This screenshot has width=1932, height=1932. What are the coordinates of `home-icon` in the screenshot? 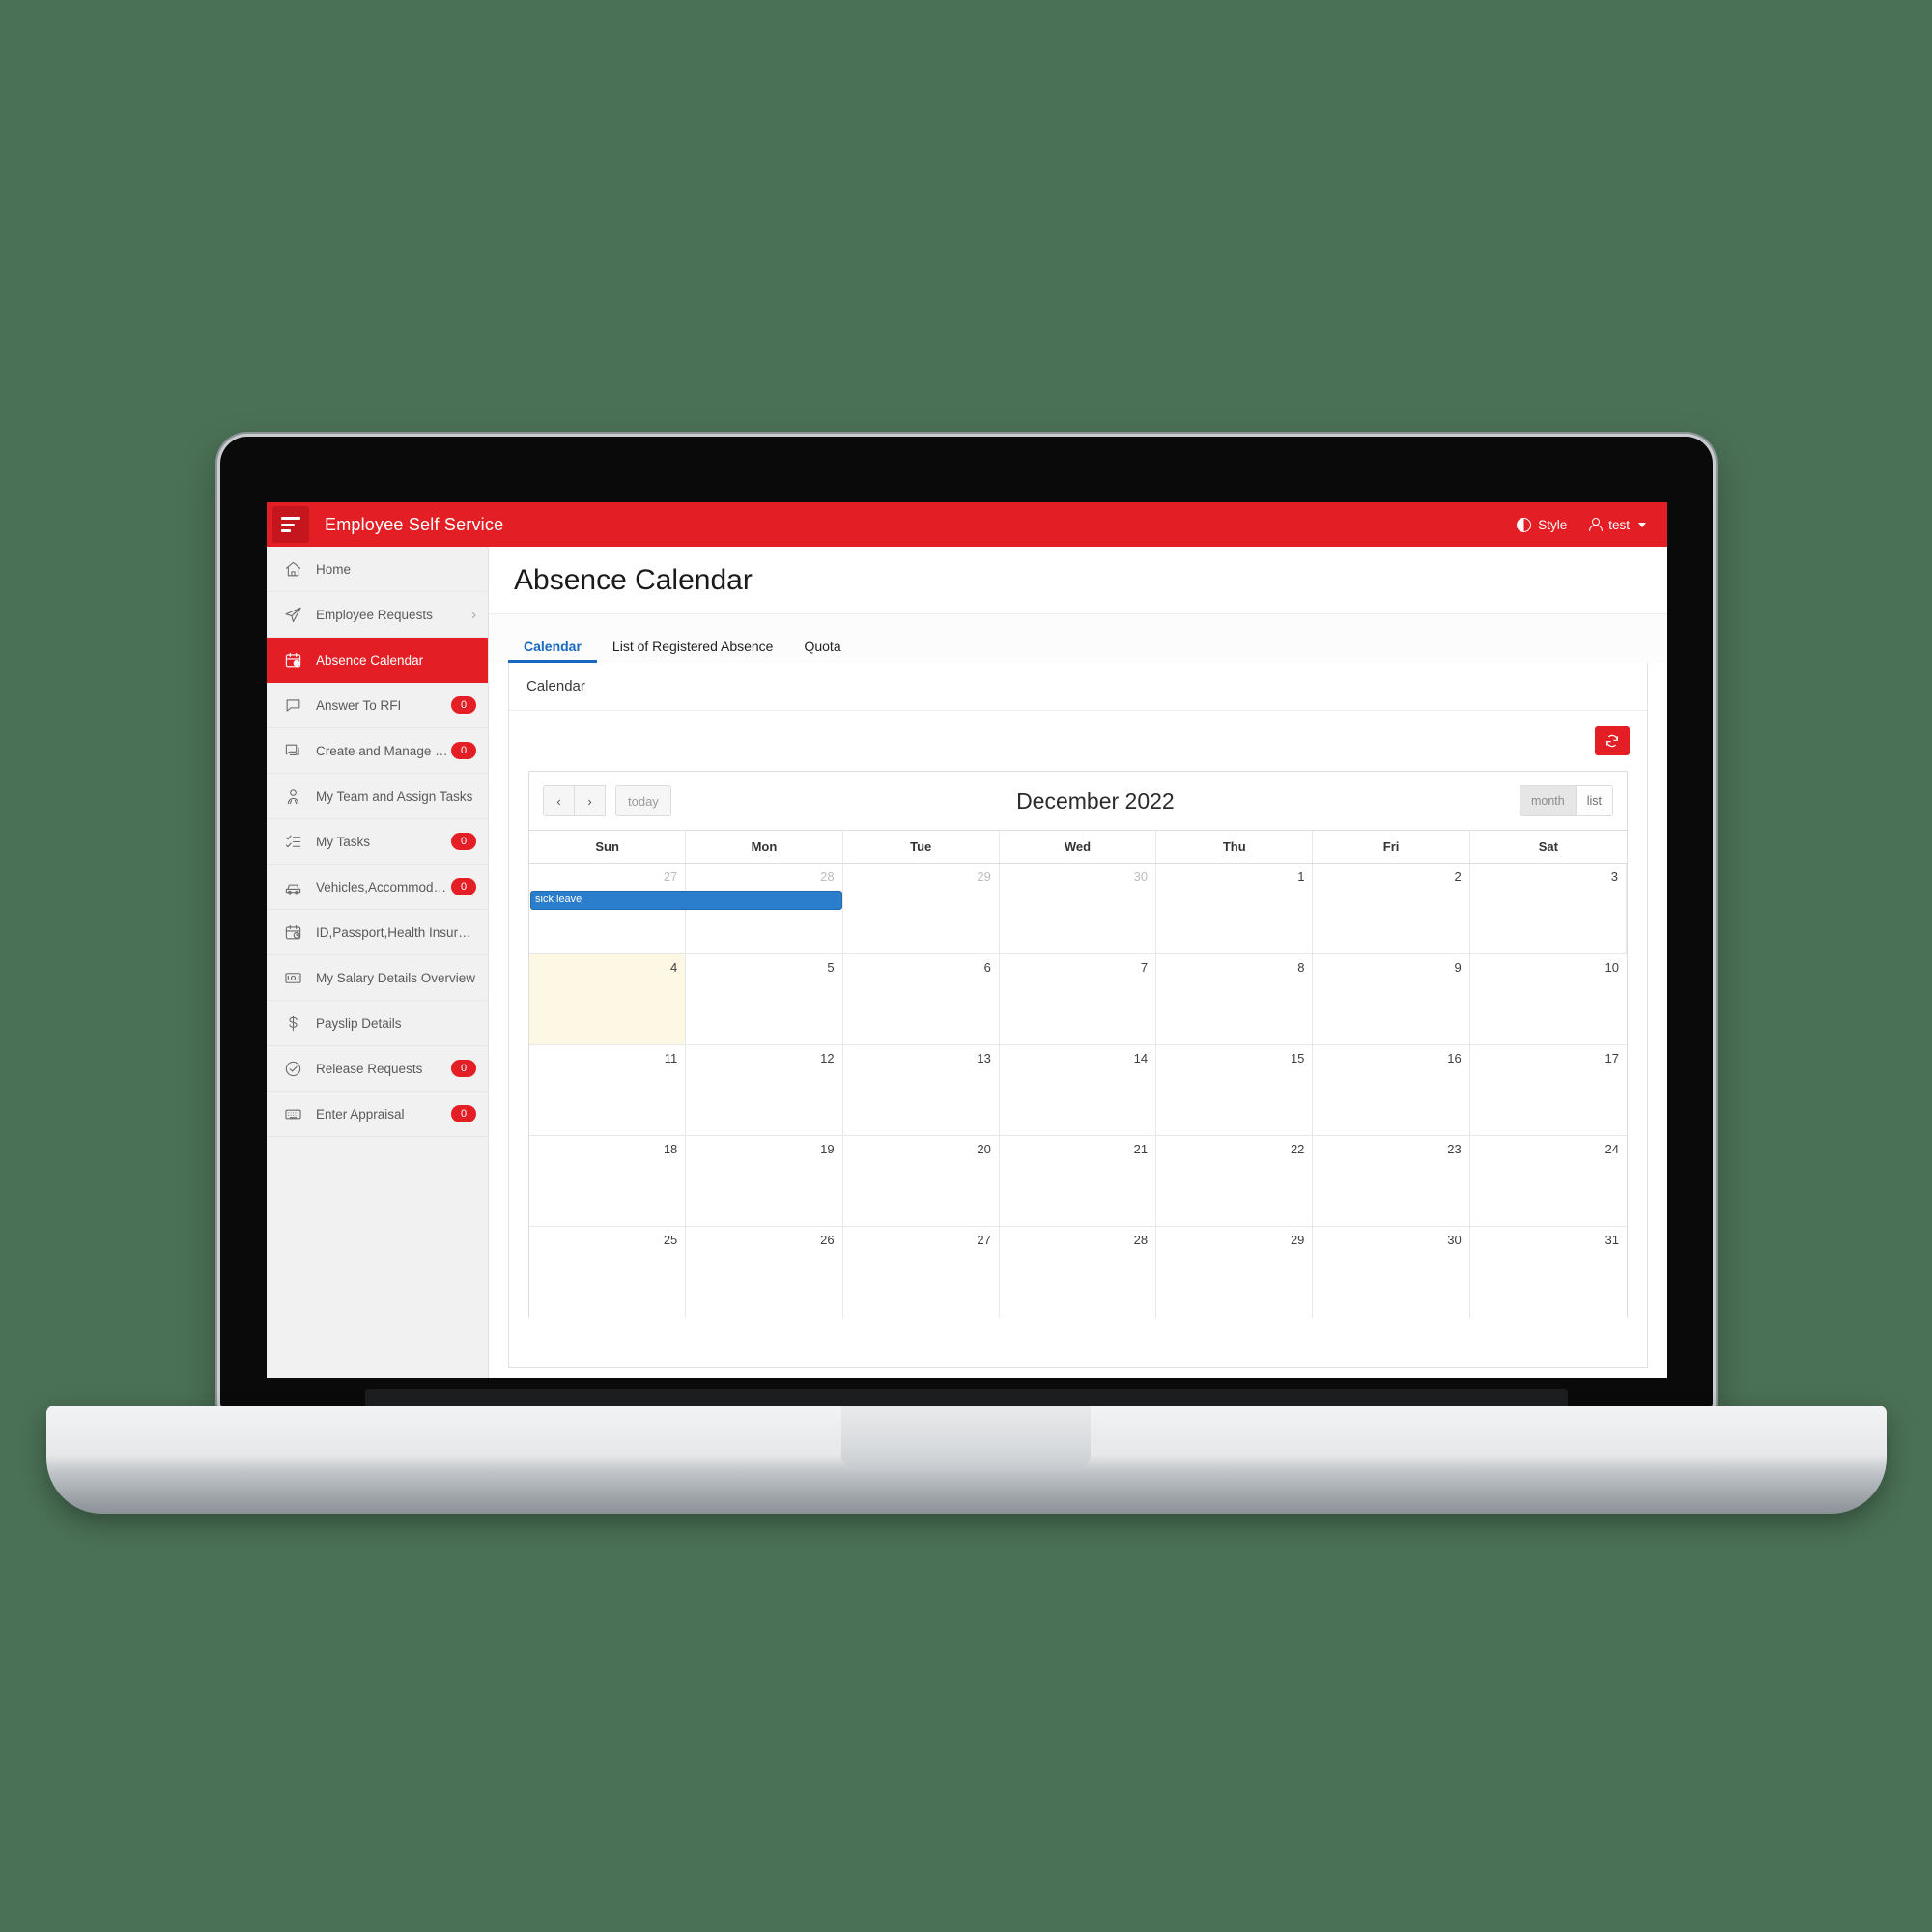 It's located at (292, 569).